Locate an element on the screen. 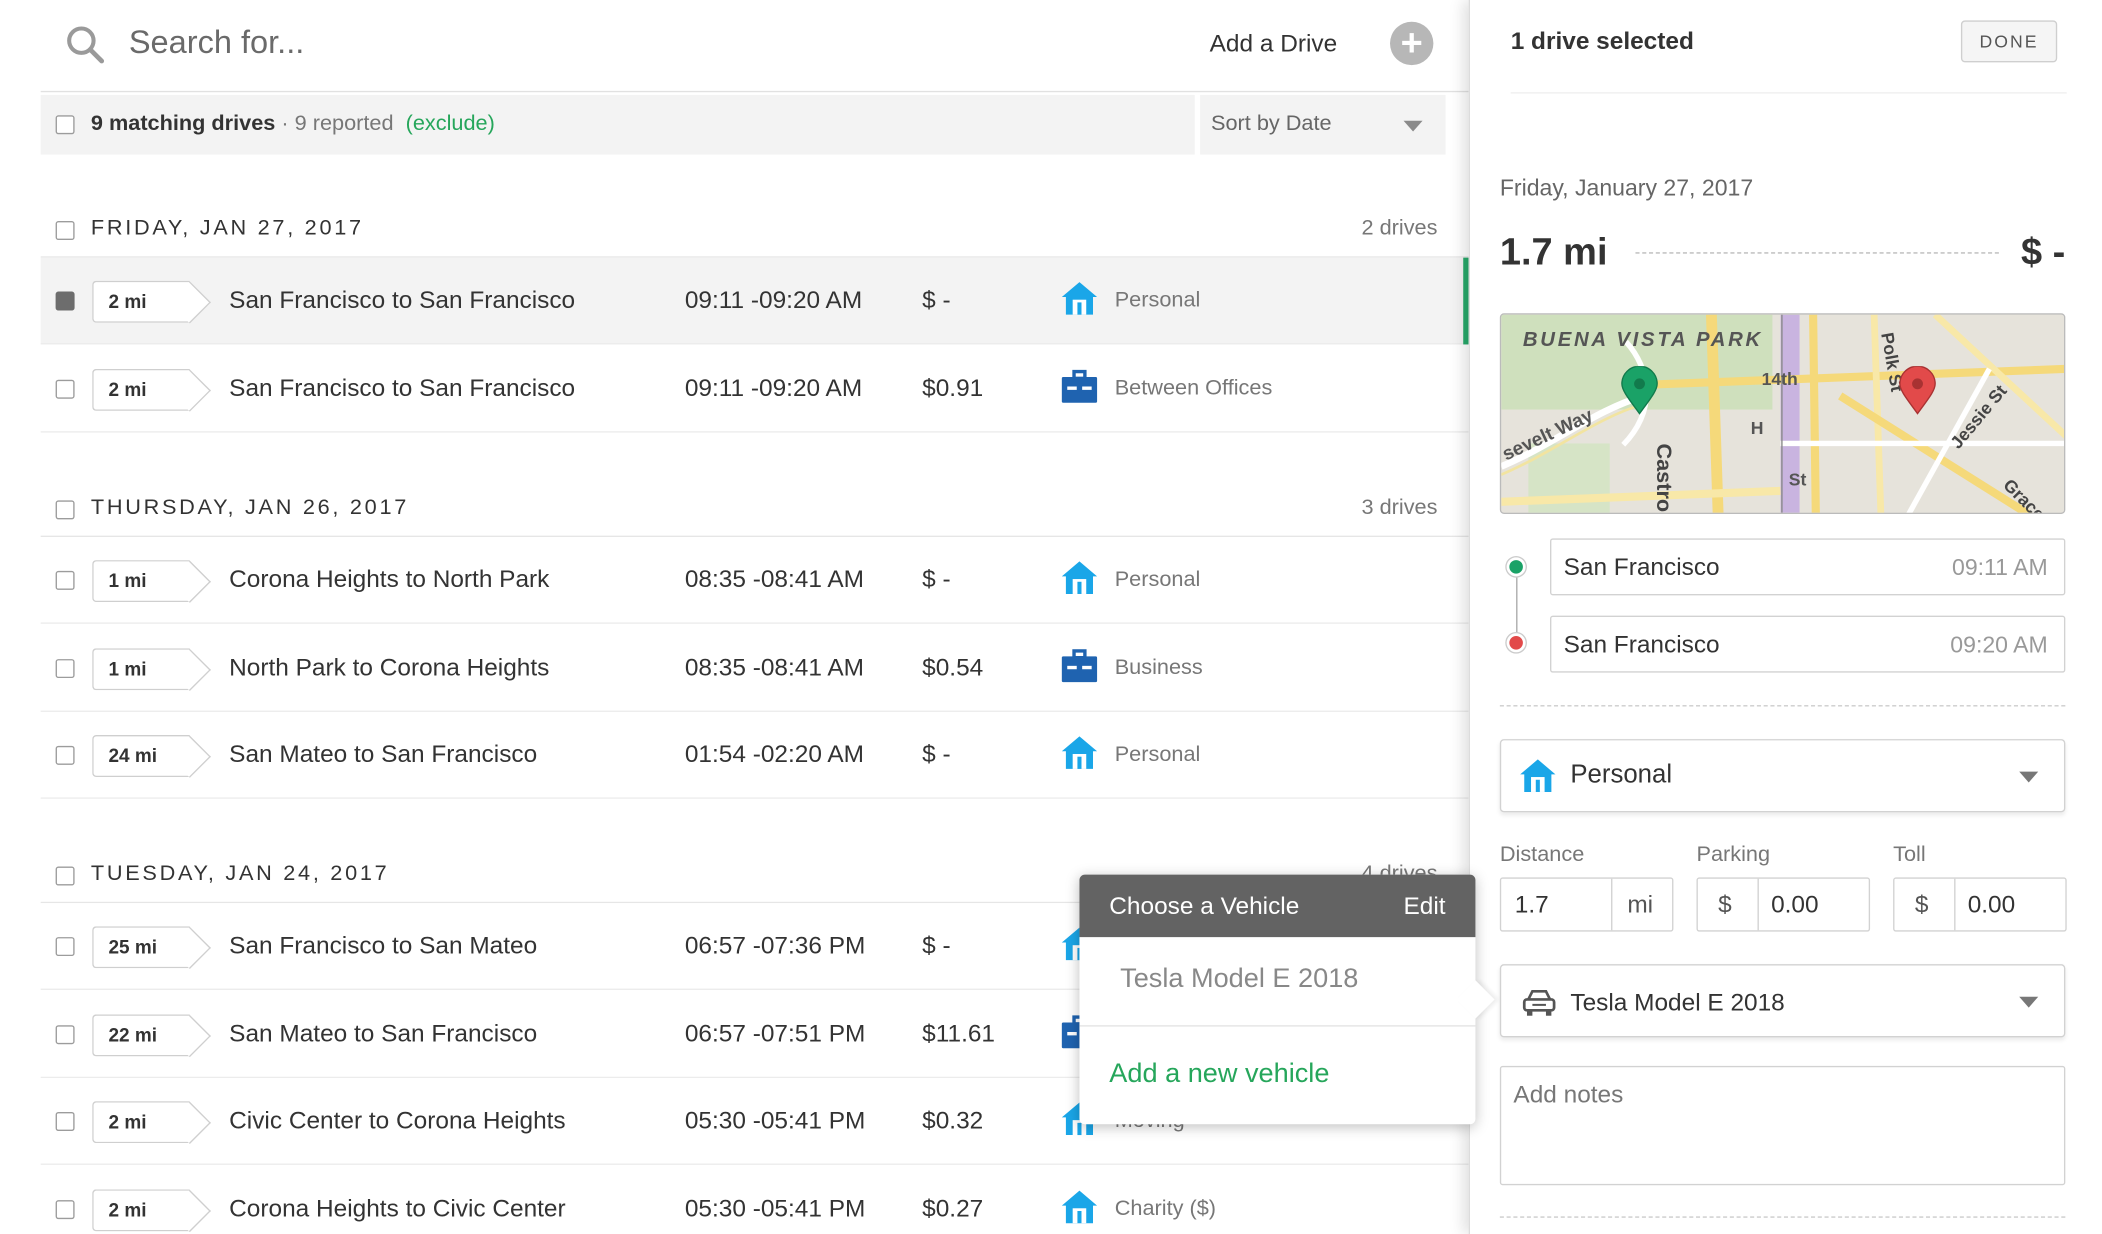 The width and height of the screenshot is (2102, 1234). parking-label: Parking is located at coordinates (1733, 855).